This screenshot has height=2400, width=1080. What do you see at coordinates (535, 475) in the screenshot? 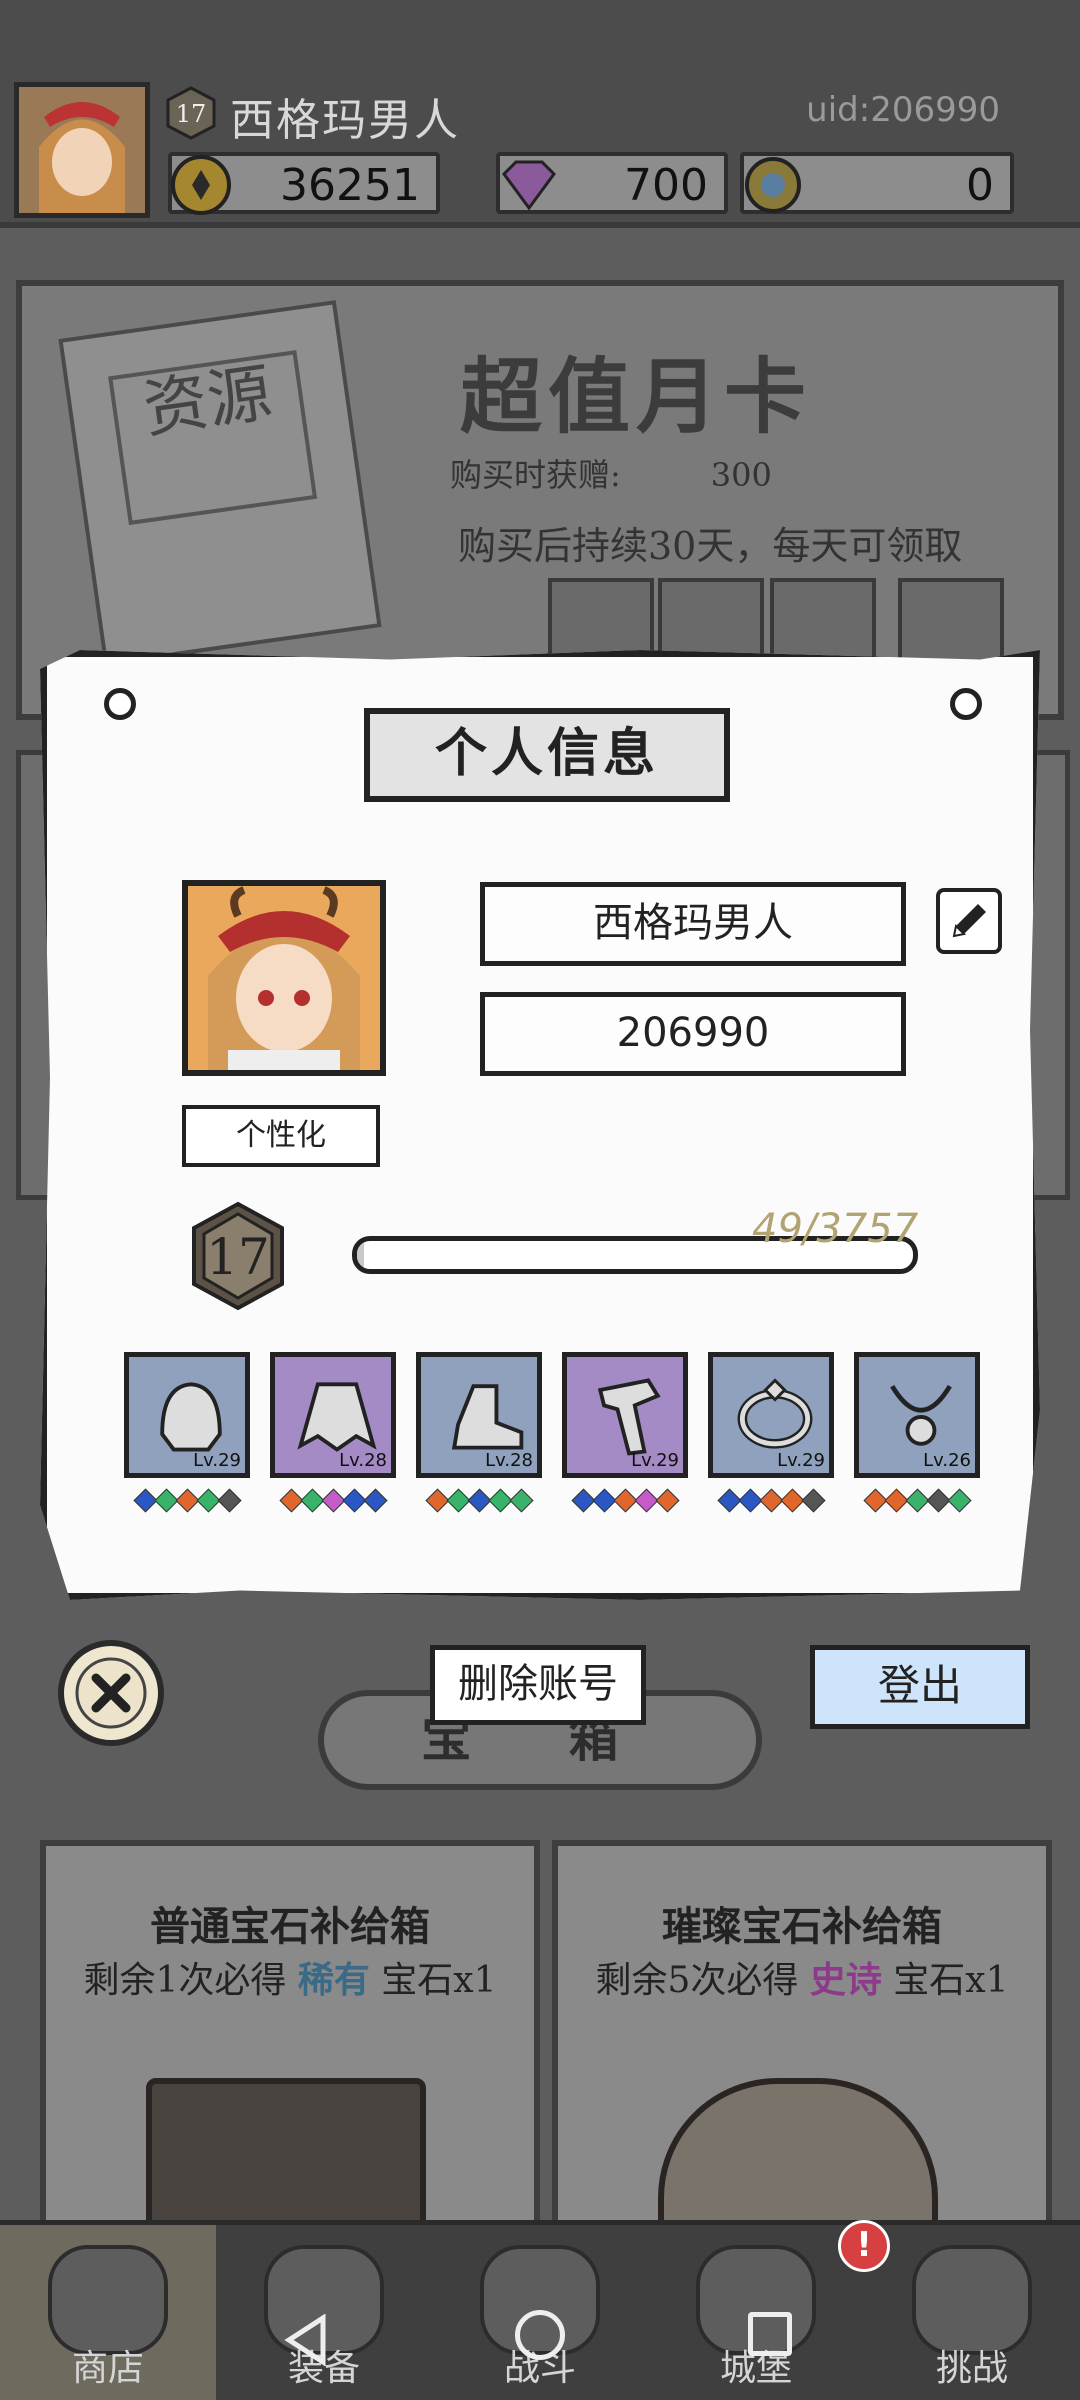
I see `bonus-label: 购买时获赠:` at bounding box center [535, 475].